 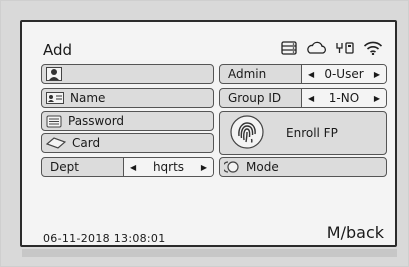 I want to click on dept-value-box: ◀ hqrts ▶, so click(x=168, y=167).